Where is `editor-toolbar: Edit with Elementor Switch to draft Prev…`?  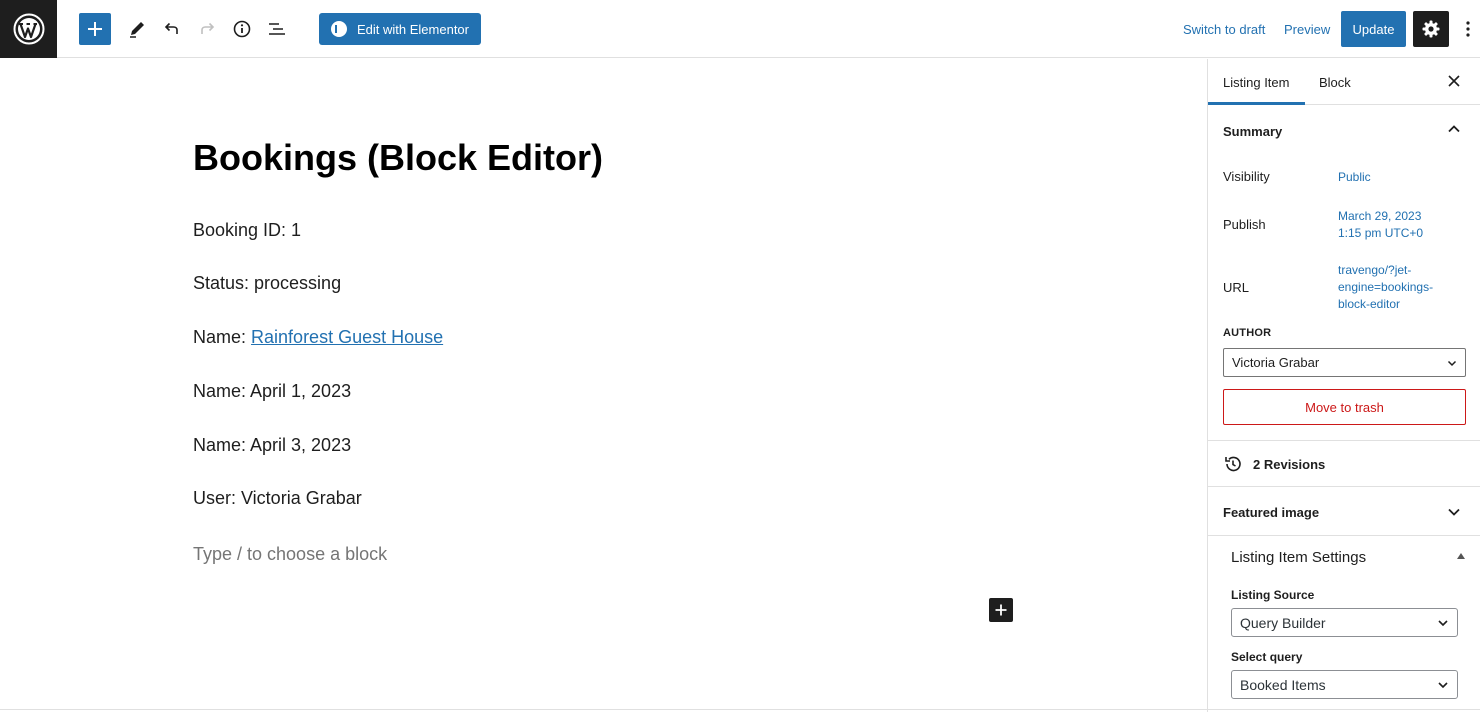 editor-toolbar: Edit with Elementor Switch to draft Prev… is located at coordinates (740, 29).